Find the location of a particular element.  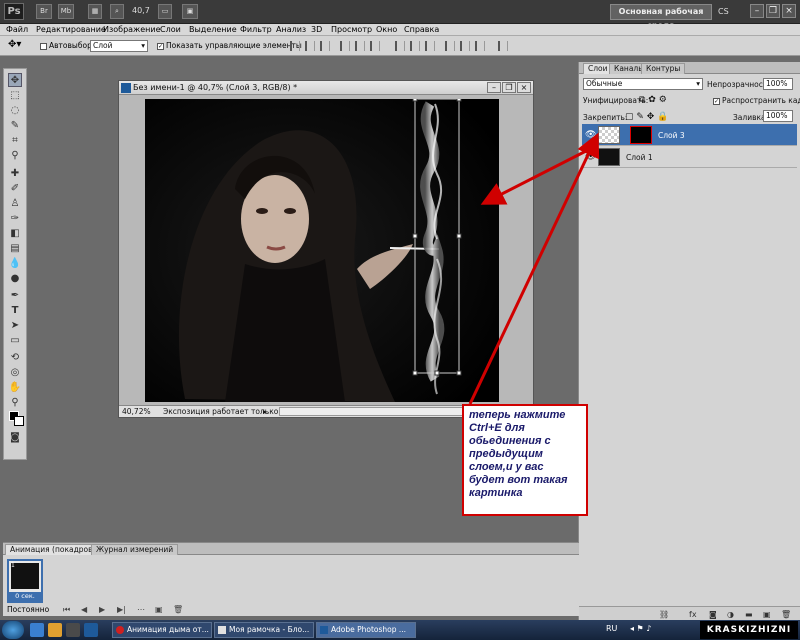

distribute-left-icon is located at coordinates (450, 46).